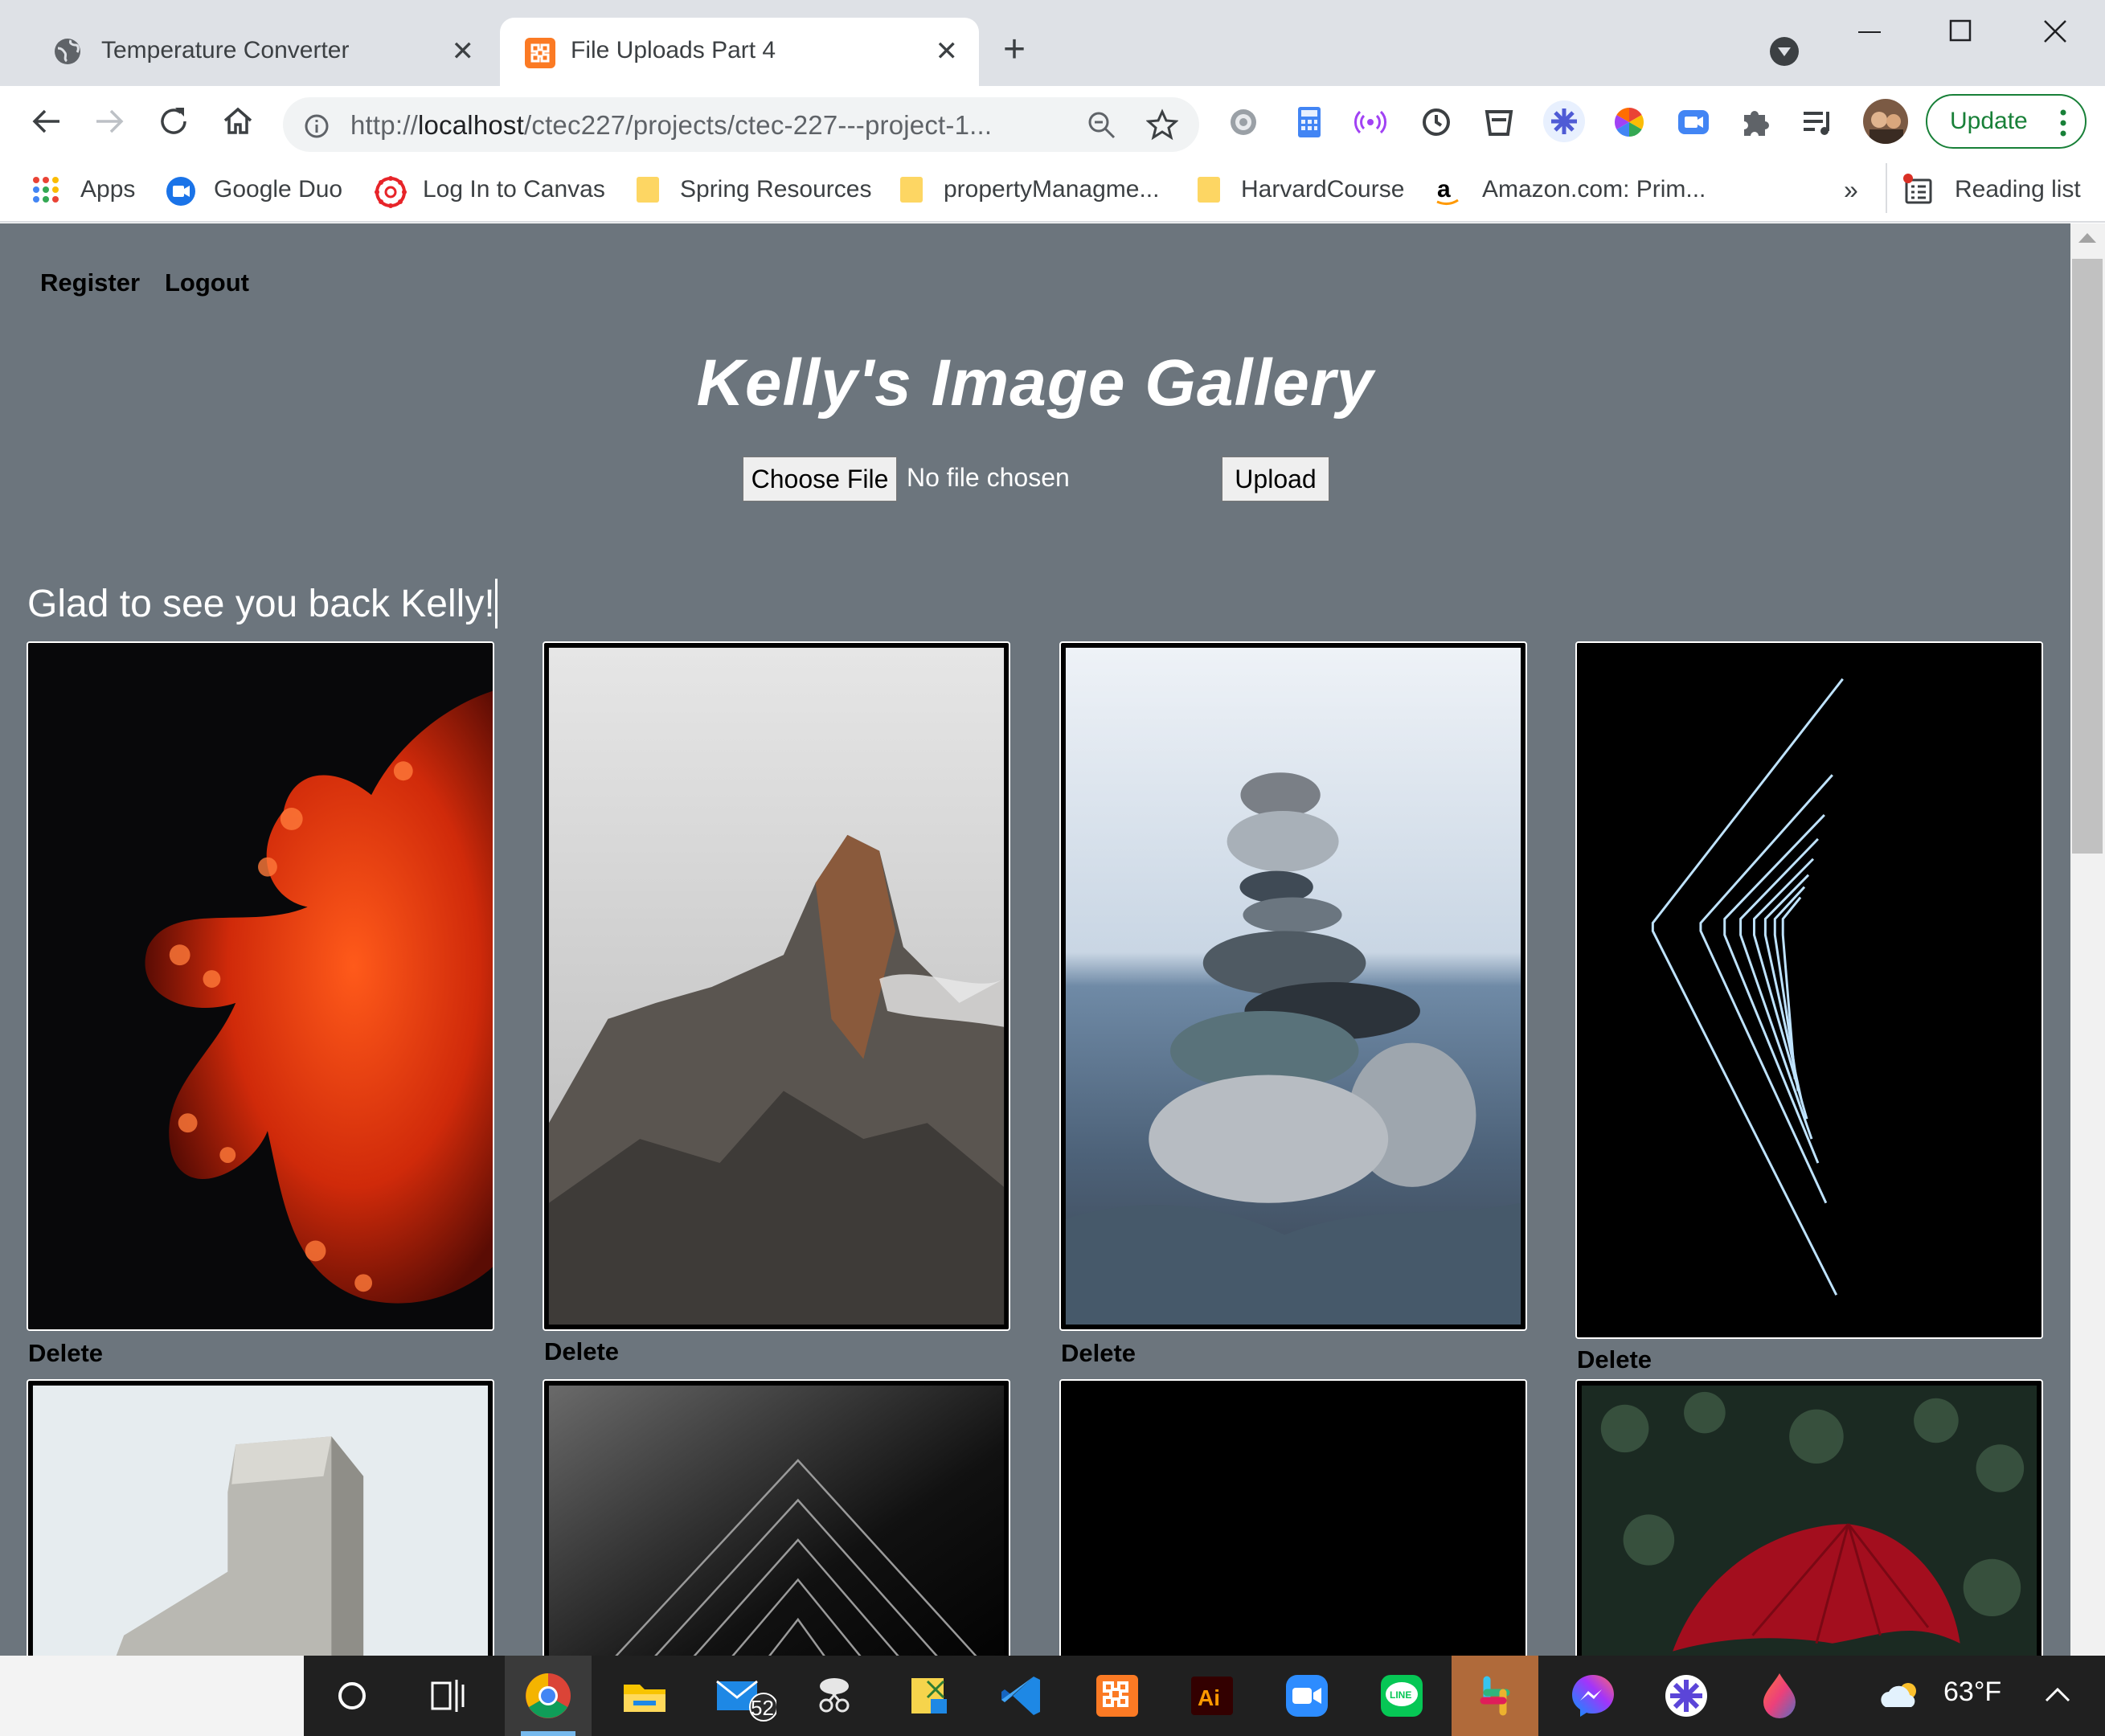 The width and height of the screenshot is (2105, 1736). I want to click on calculator-icon, so click(1309, 122).